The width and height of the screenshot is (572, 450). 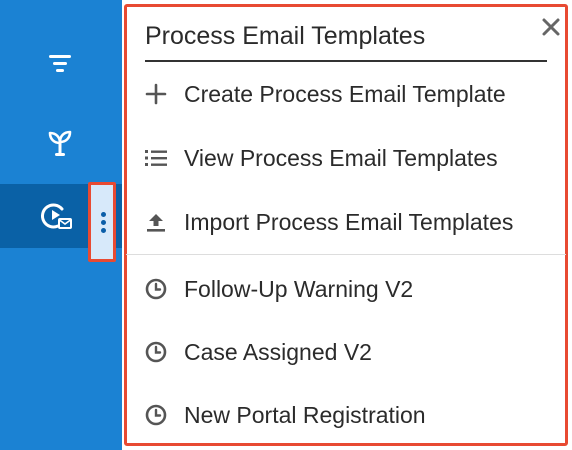 I want to click on menu-item-label: New Portal Registration, so click(x=305, y=414).